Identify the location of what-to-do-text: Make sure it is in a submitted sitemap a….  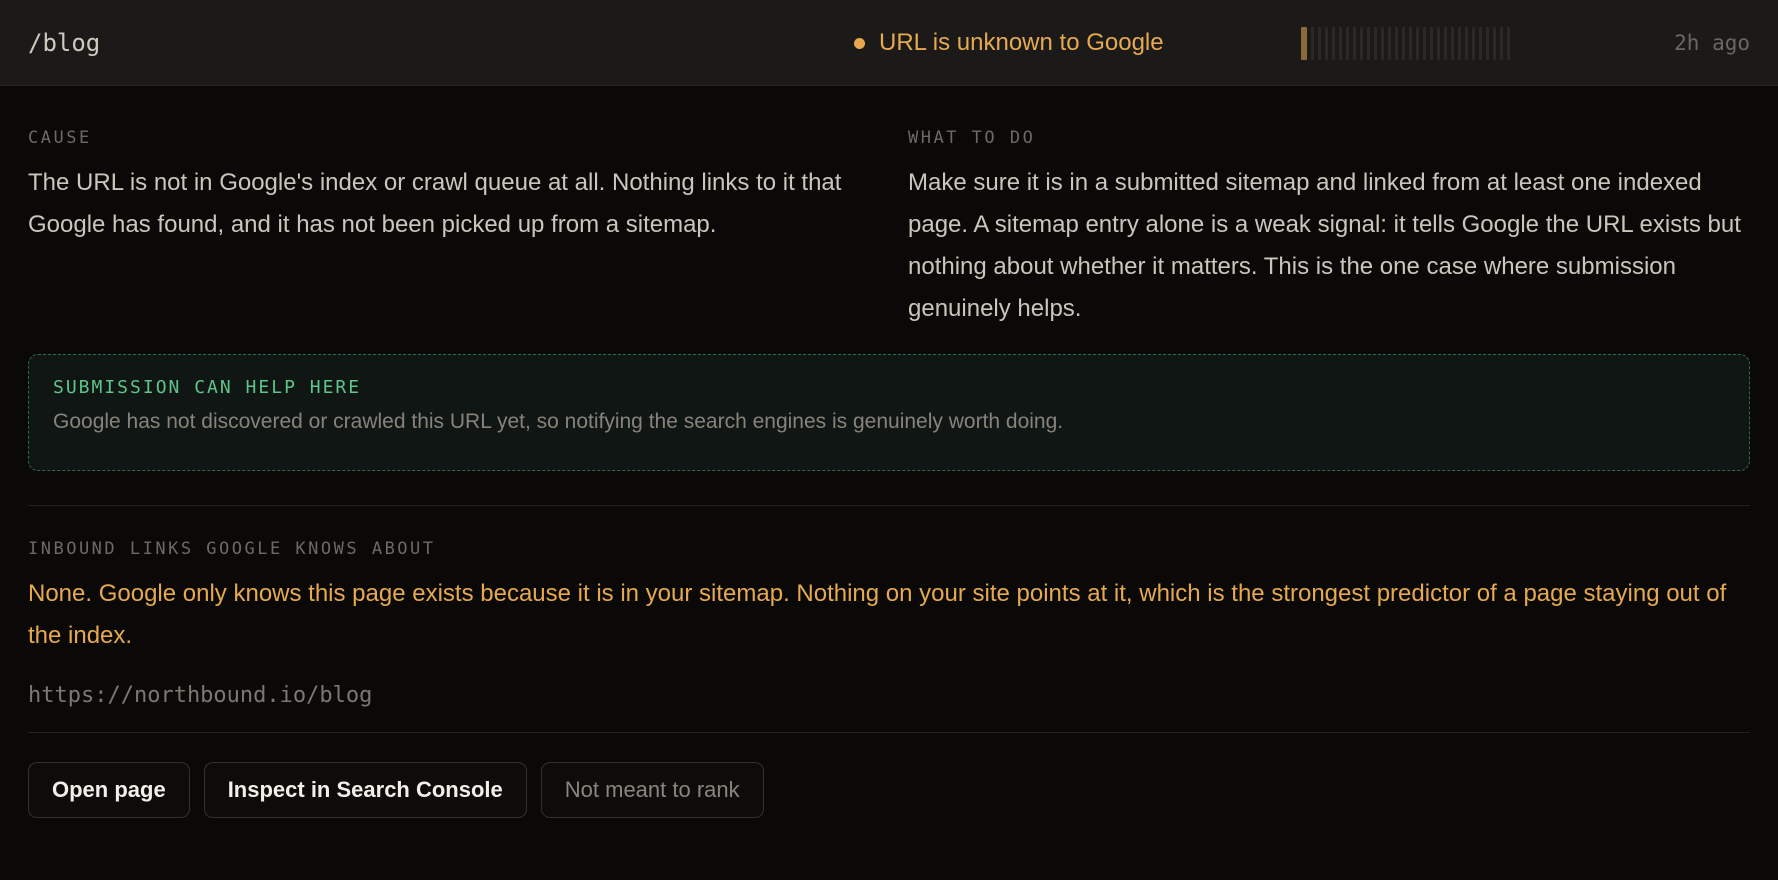
(1324, 245).